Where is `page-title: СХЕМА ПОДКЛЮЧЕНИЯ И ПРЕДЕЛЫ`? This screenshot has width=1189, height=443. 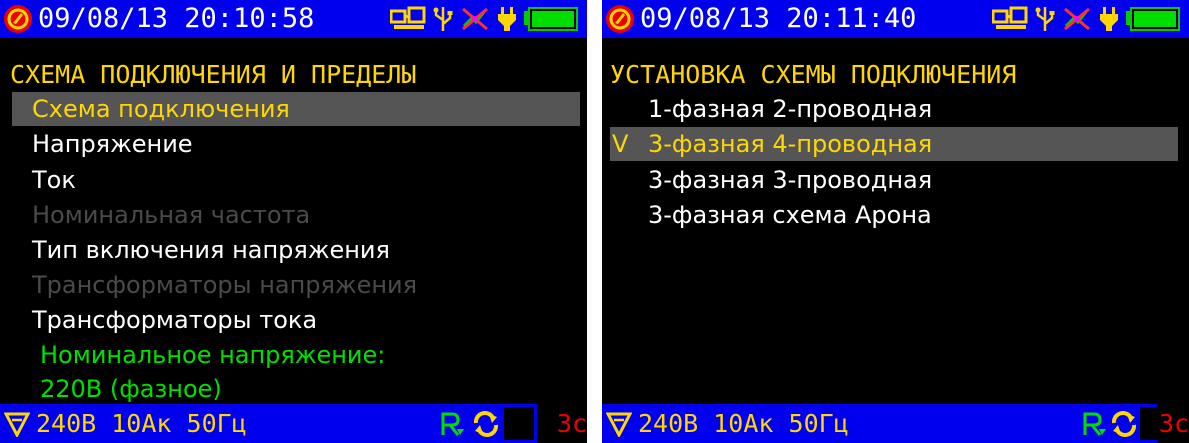
page-title: СХЕМА ПОДКЛЮЧЕНИЯ И ПРЕДЕЛЫ is located at coordinates (213, 74).